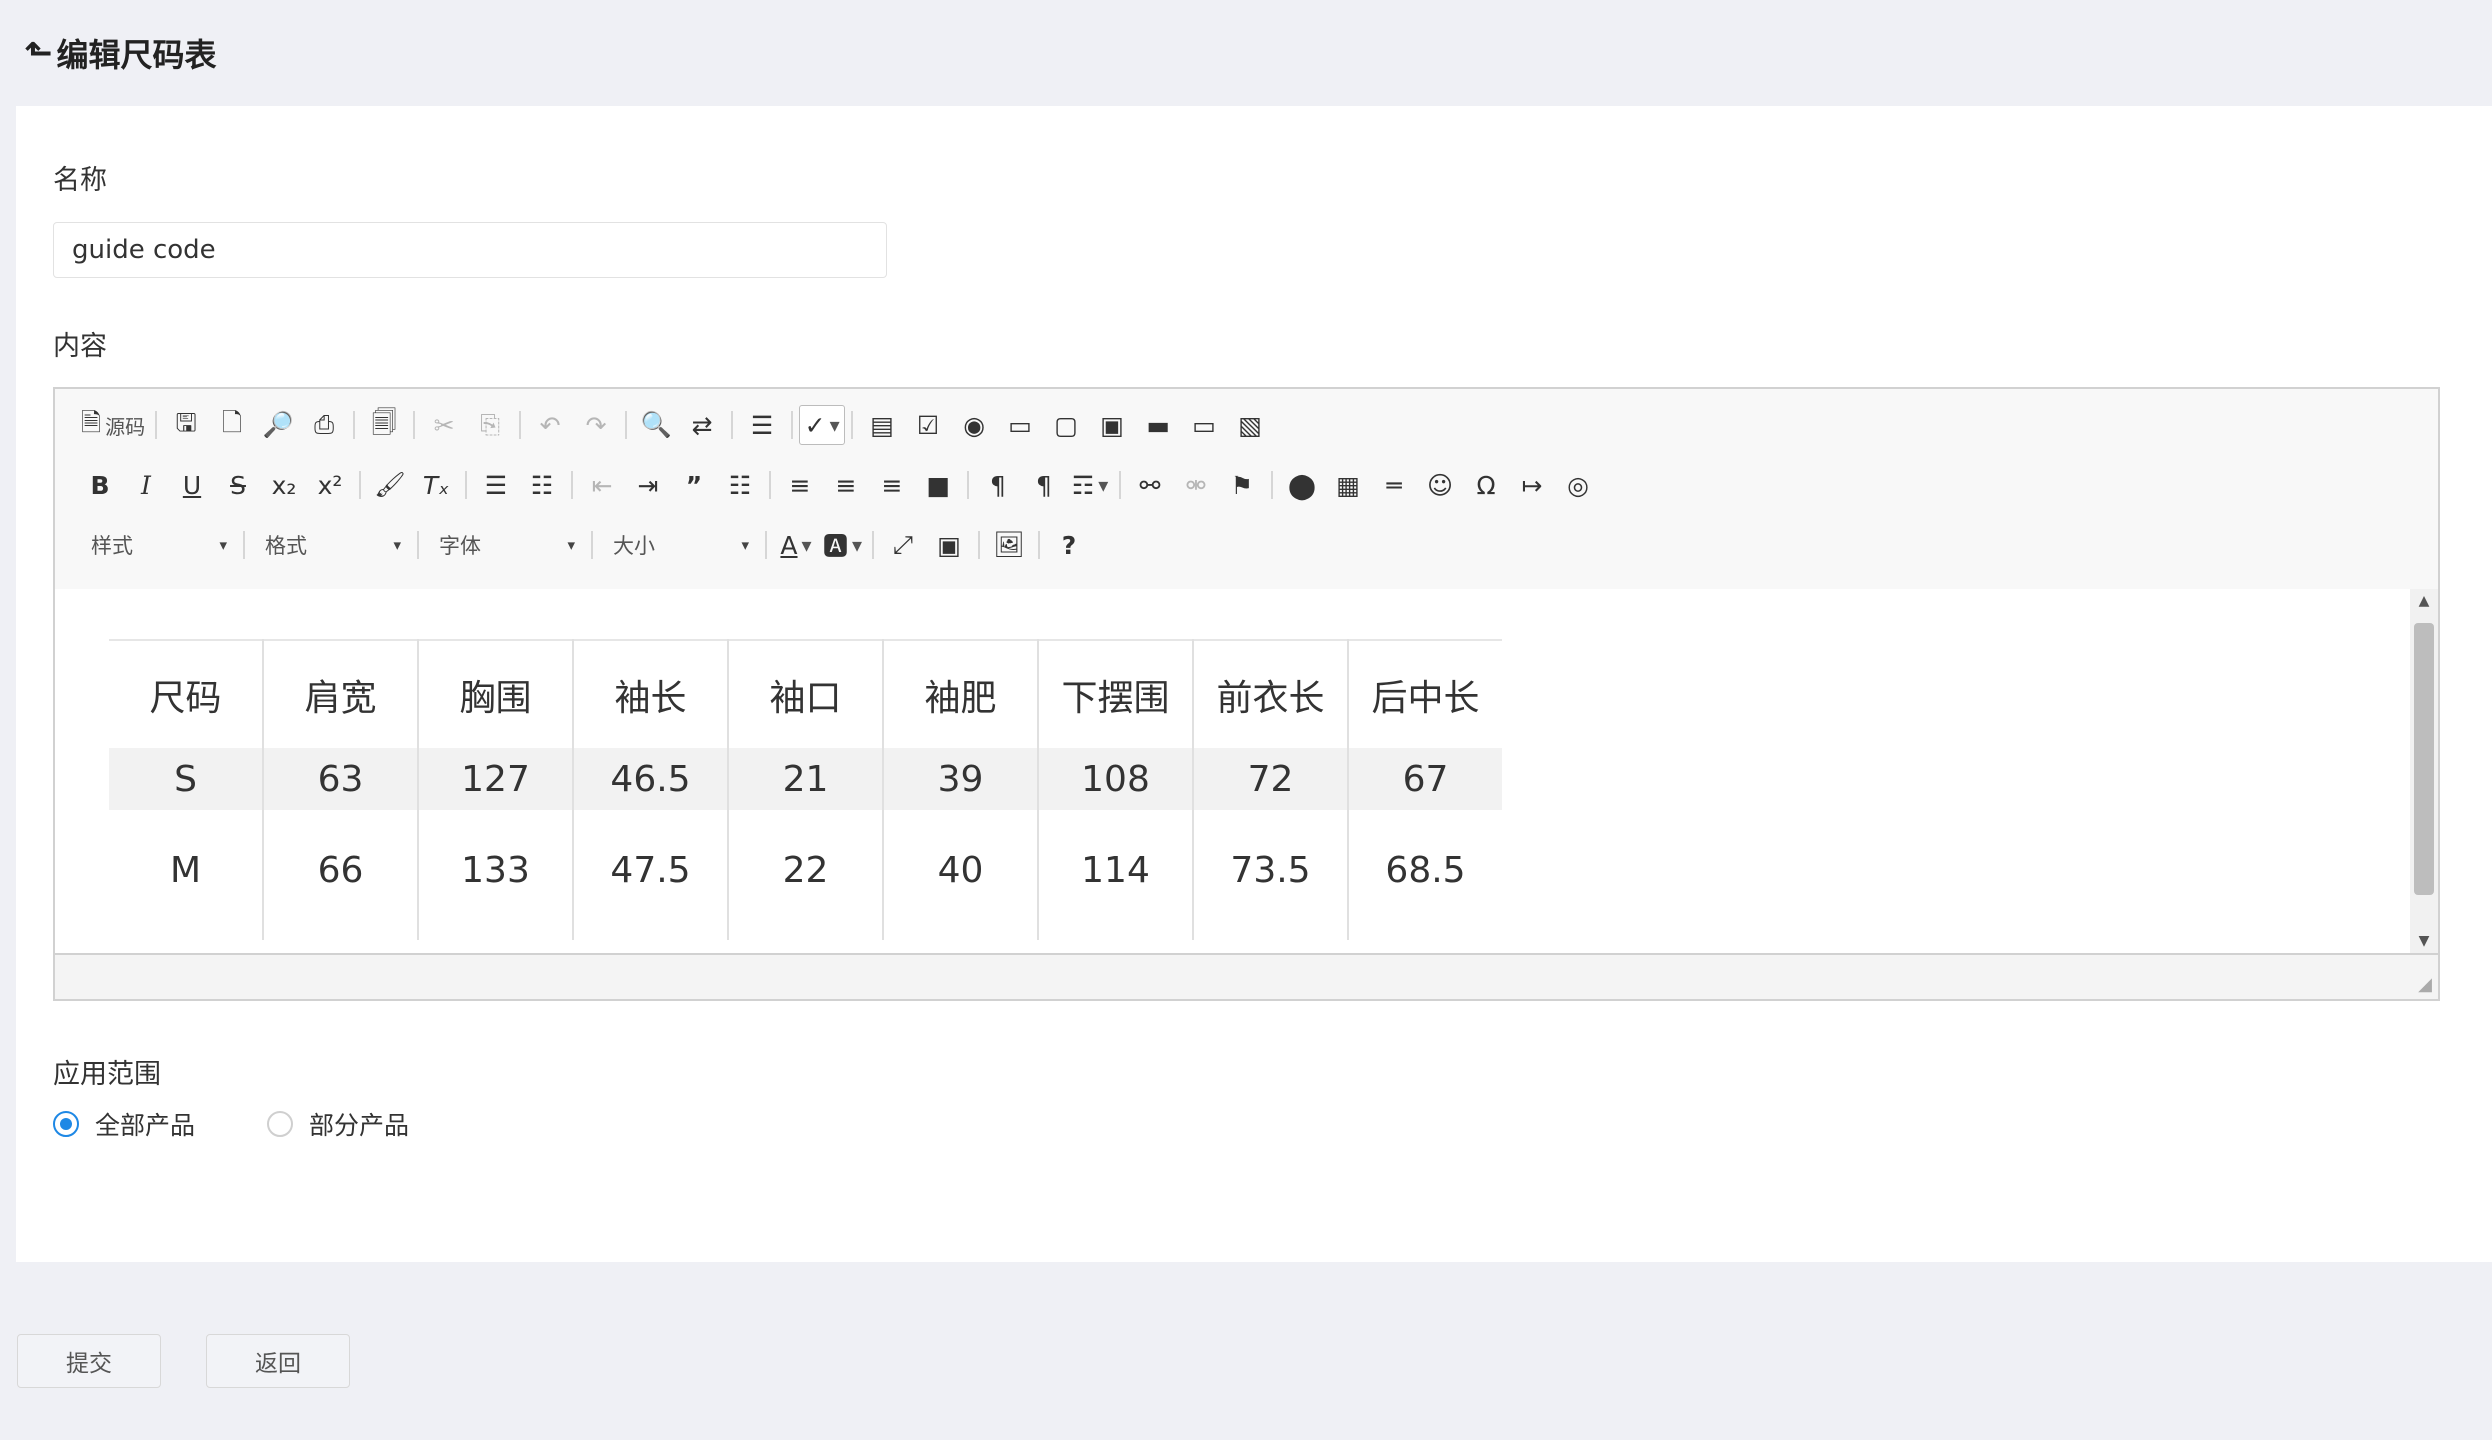 The image size is (2492, 1440). What do you see at coordinates (1394, 485) in the screenshot?
I see `horizontal-line-icon: ═` at bounding box center [1394, 485].